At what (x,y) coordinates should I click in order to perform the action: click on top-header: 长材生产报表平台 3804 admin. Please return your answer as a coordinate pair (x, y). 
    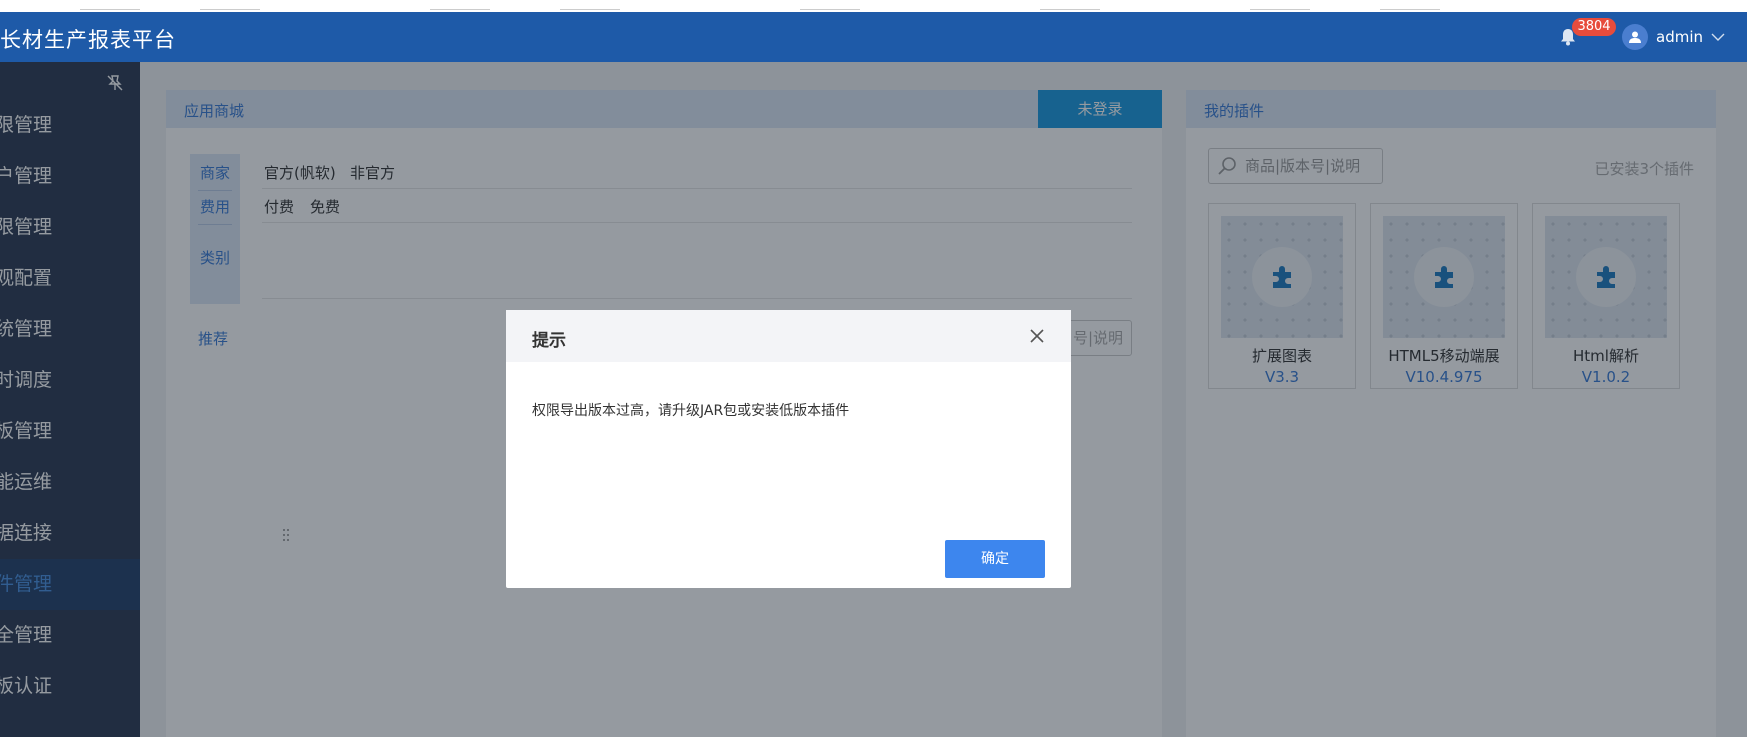
    Looking at the image, I should click on (873, 37).